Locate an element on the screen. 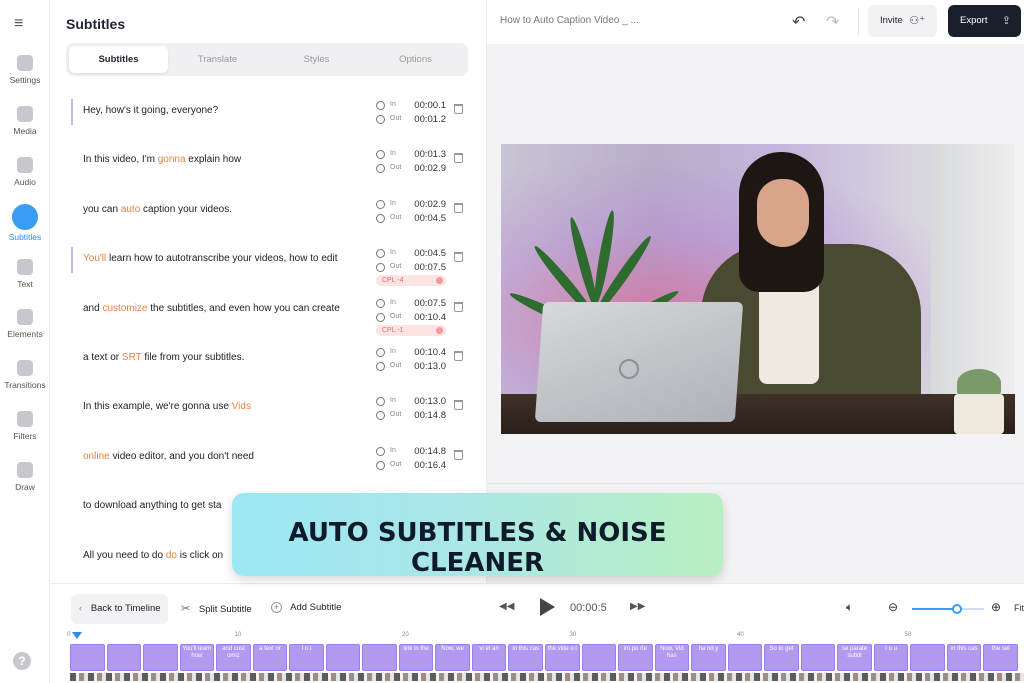  out-time: 00:04.5 is located at coordinates (430, 218).